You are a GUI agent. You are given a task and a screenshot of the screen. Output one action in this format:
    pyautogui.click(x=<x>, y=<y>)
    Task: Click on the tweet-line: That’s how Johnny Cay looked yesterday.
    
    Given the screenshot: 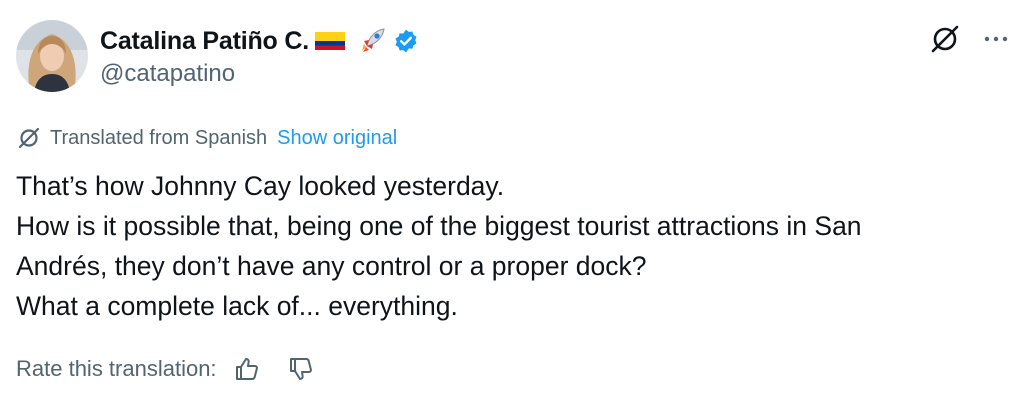 What is the action you would take?
    pyautogui.click(x=260, y=186)
    